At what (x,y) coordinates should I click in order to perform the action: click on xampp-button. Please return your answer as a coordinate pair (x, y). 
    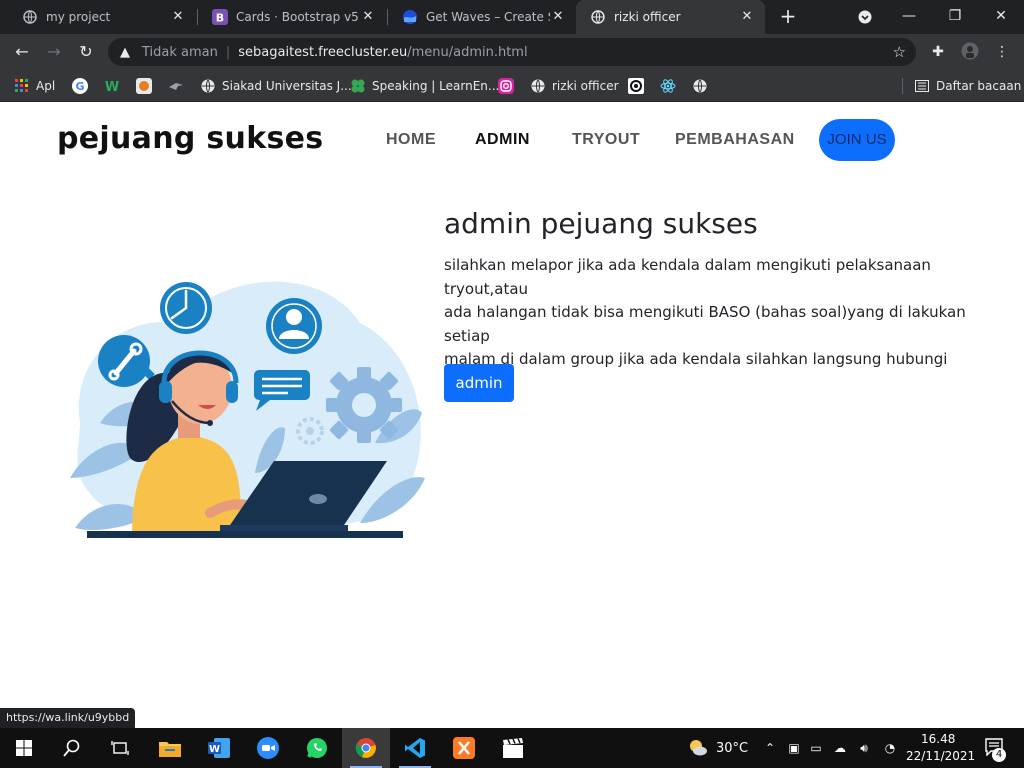
    Looking at the image, I should click on (464, 748).